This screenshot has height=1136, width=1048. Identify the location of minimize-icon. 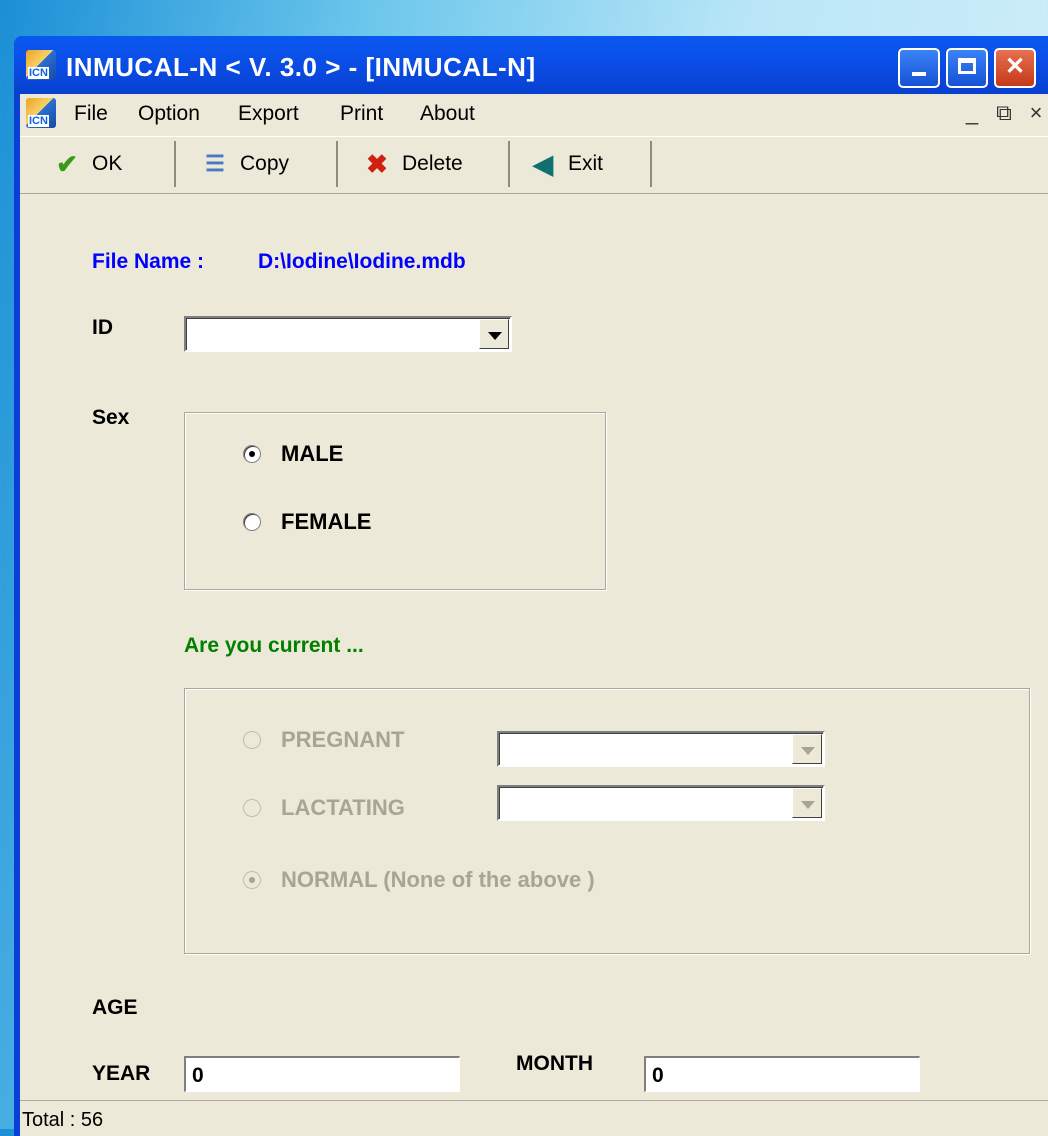
(919, 74).